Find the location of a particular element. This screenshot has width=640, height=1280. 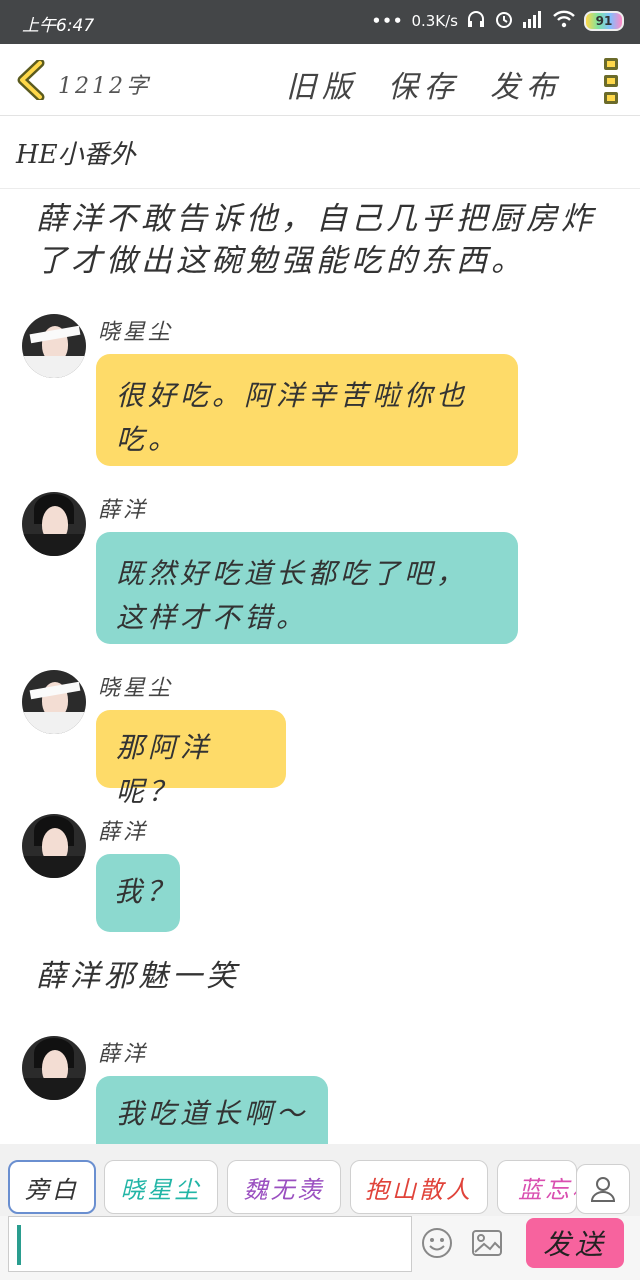

alarm-icon is located at coordinates (504, 21).